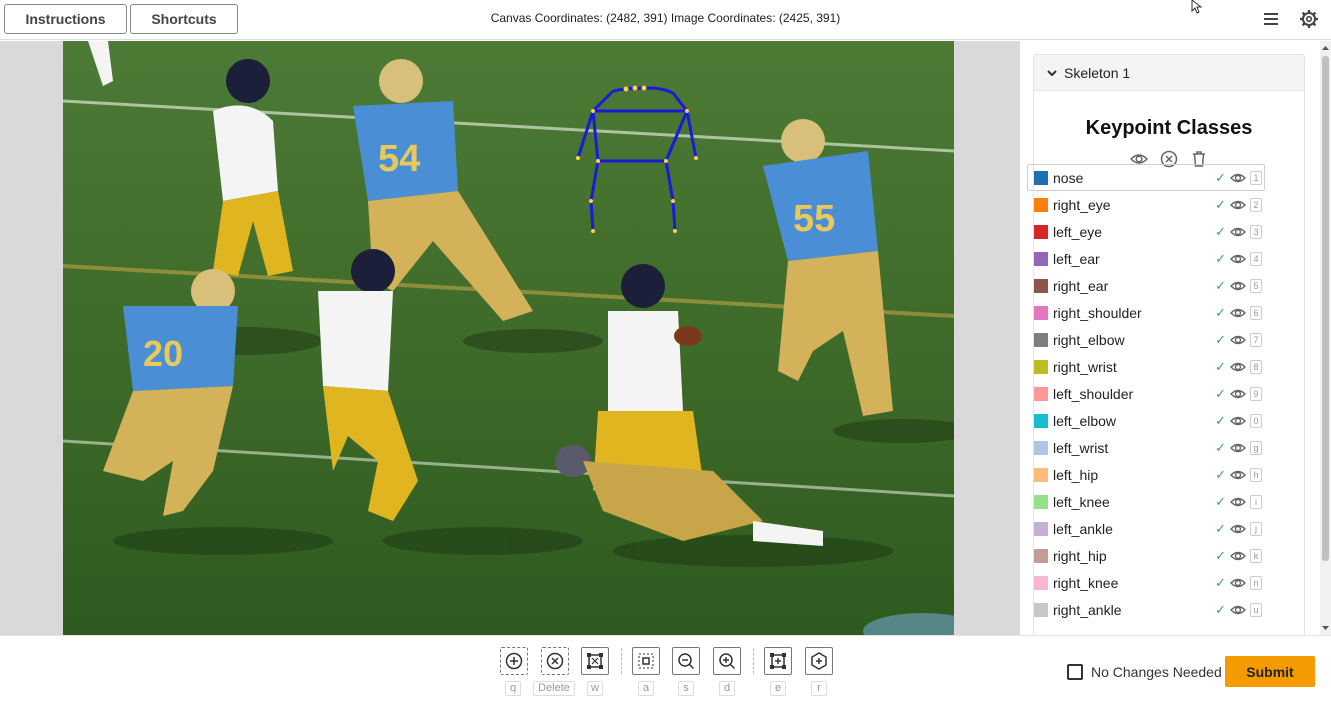 The image size is (1331, 707). I want to click on submit-button: Submit, so click(1270, 671).